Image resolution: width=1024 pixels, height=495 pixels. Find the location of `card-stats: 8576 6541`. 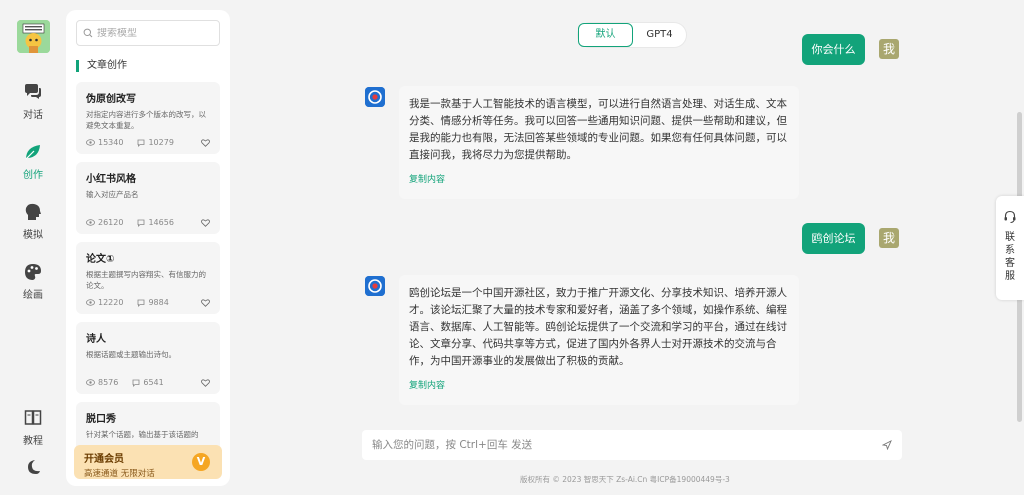

card-stats: 8576 6541 is located at coordinates (148, 382).